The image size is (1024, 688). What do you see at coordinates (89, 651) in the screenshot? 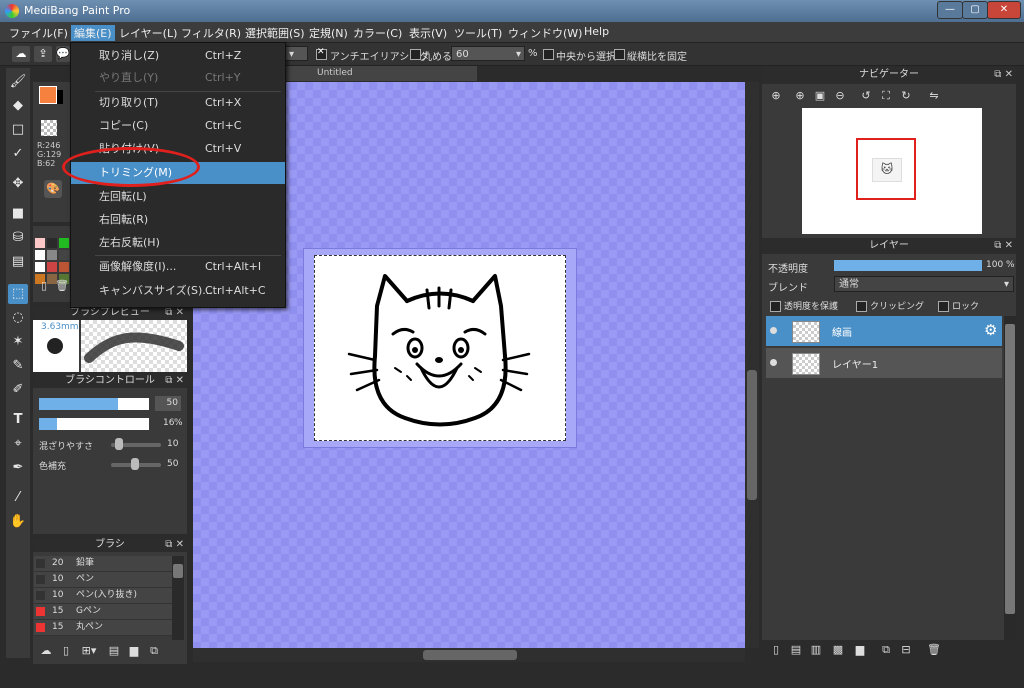
I see `add-brush-menu-icon: ⊞▾` at bounding box center [89, 651].